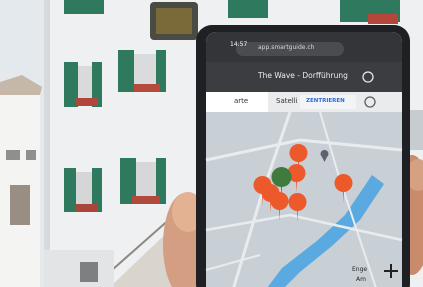  What do you see at coordinates (325, 101) in the screenshot?
I see `center-button: ZENTRIEREN` at bounding box center [325, 101].